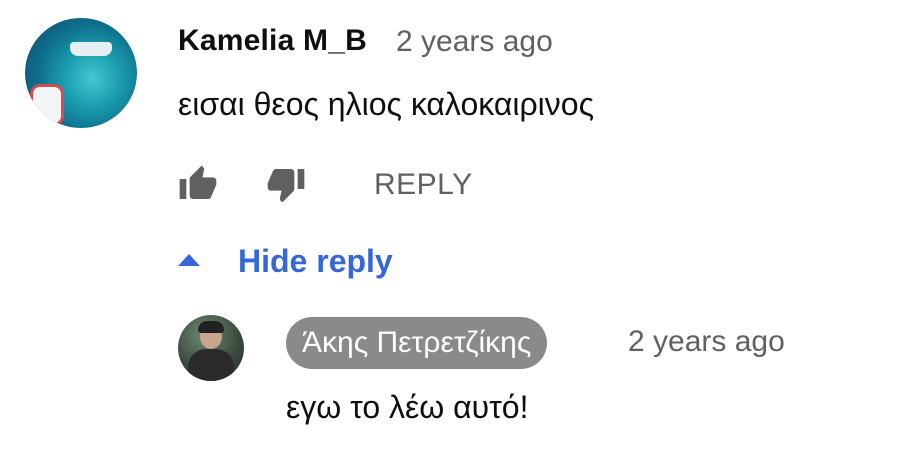  Describe the element at coordinates (211, 348) in the screenshot. I see `reply-author-avatar` at that location.